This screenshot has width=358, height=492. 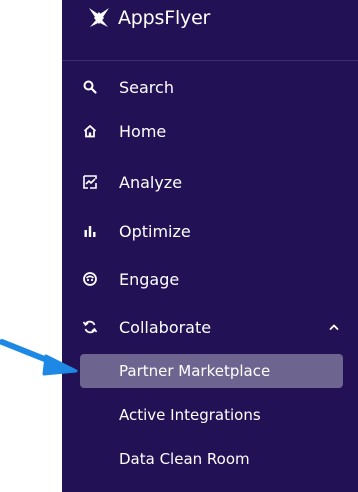 I want to click on sidebar-divider, so click(x=210, y=60).